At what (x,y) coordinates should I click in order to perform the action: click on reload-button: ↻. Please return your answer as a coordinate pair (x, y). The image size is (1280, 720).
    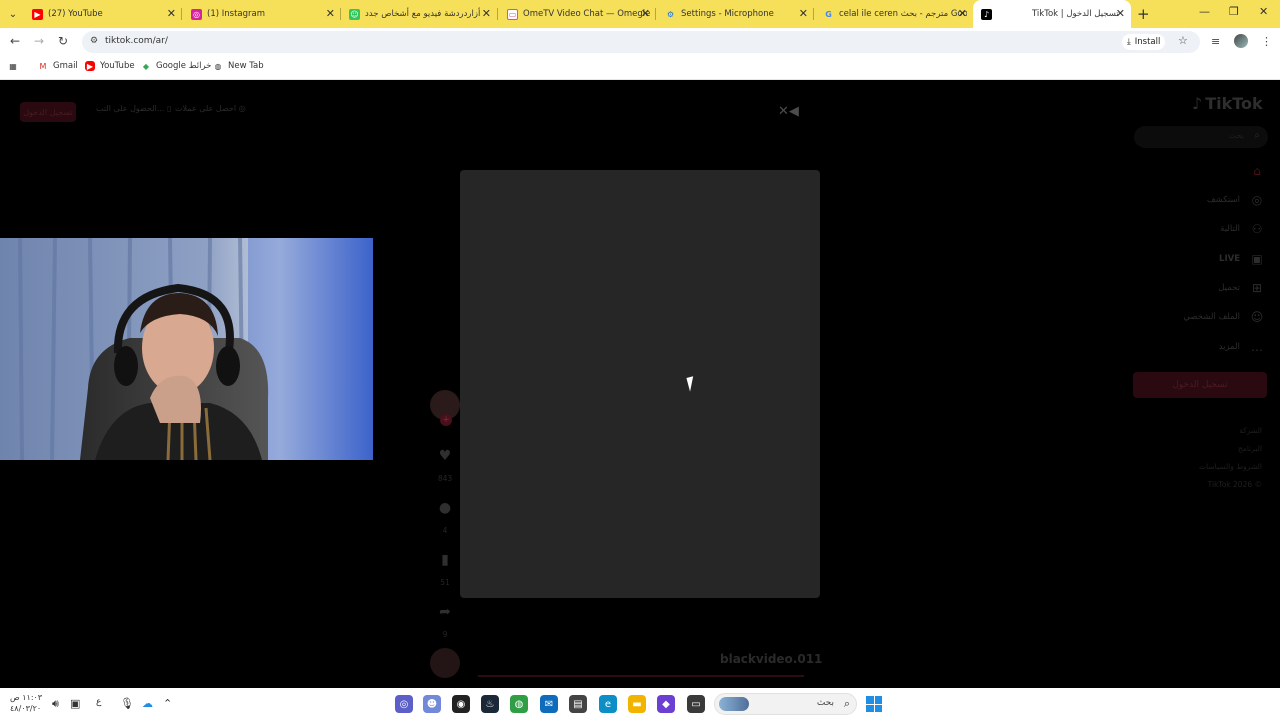
    Looking at the image, I should click on (63, 41).